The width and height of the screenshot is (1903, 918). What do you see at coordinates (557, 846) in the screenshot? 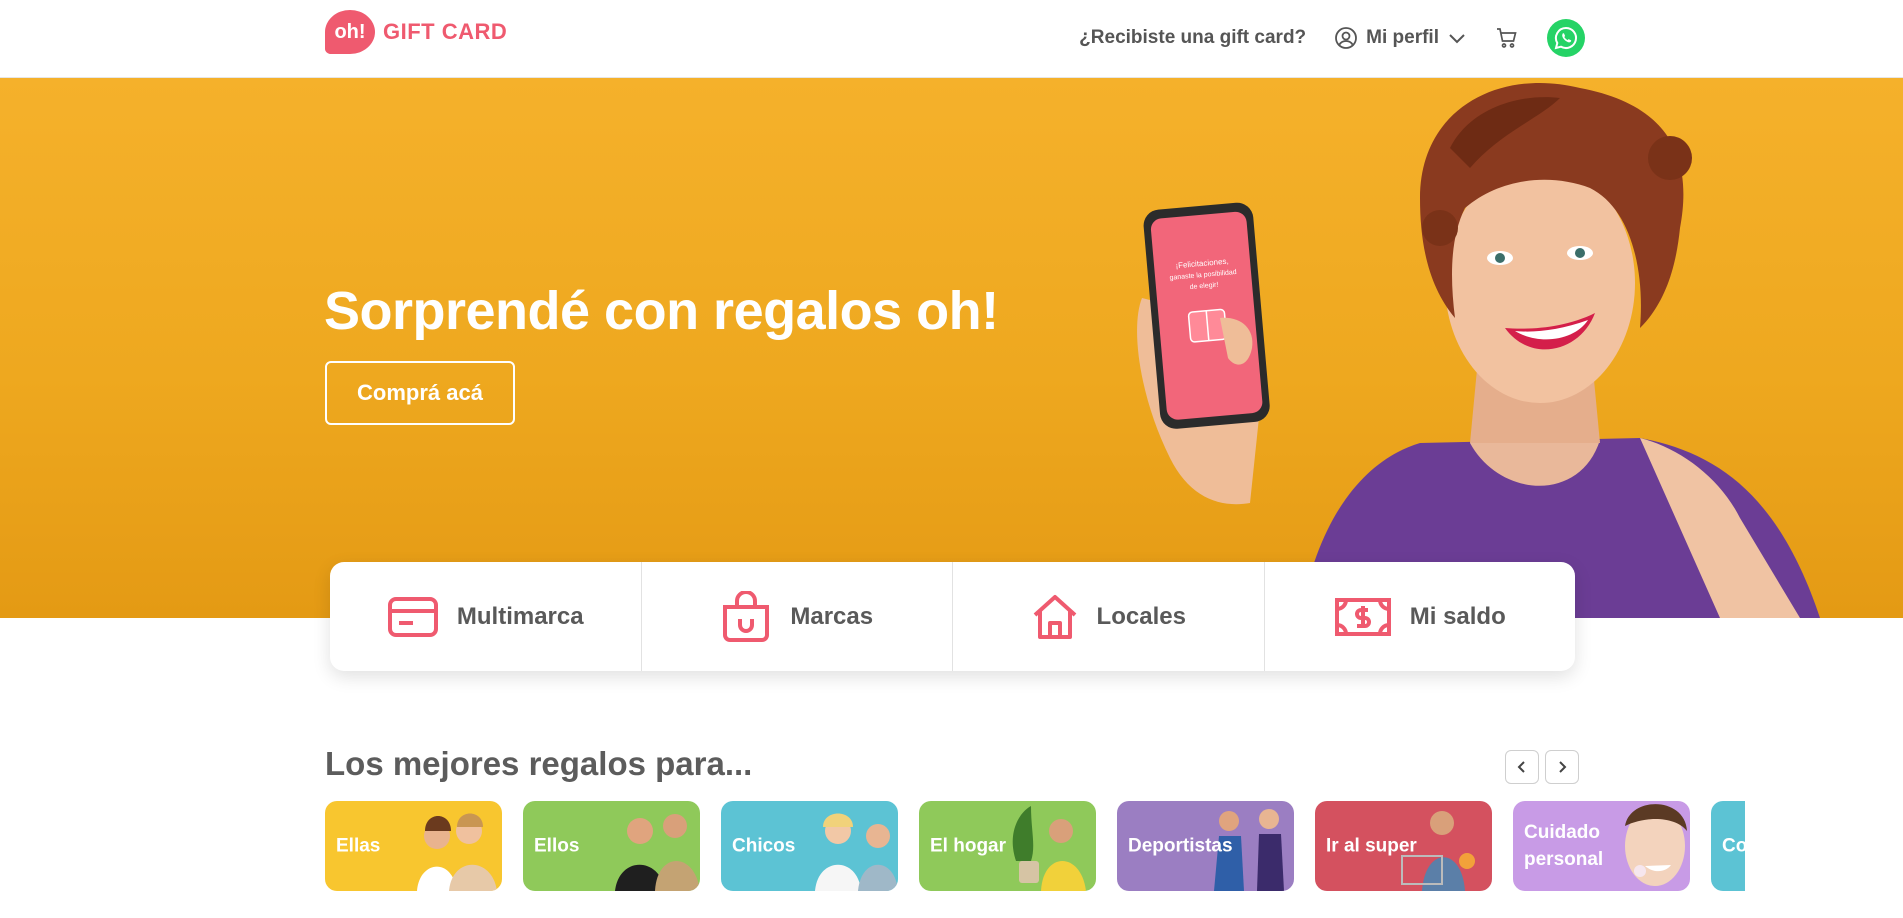
I see `category-label: Ellos` at bounding box center [557, 846].